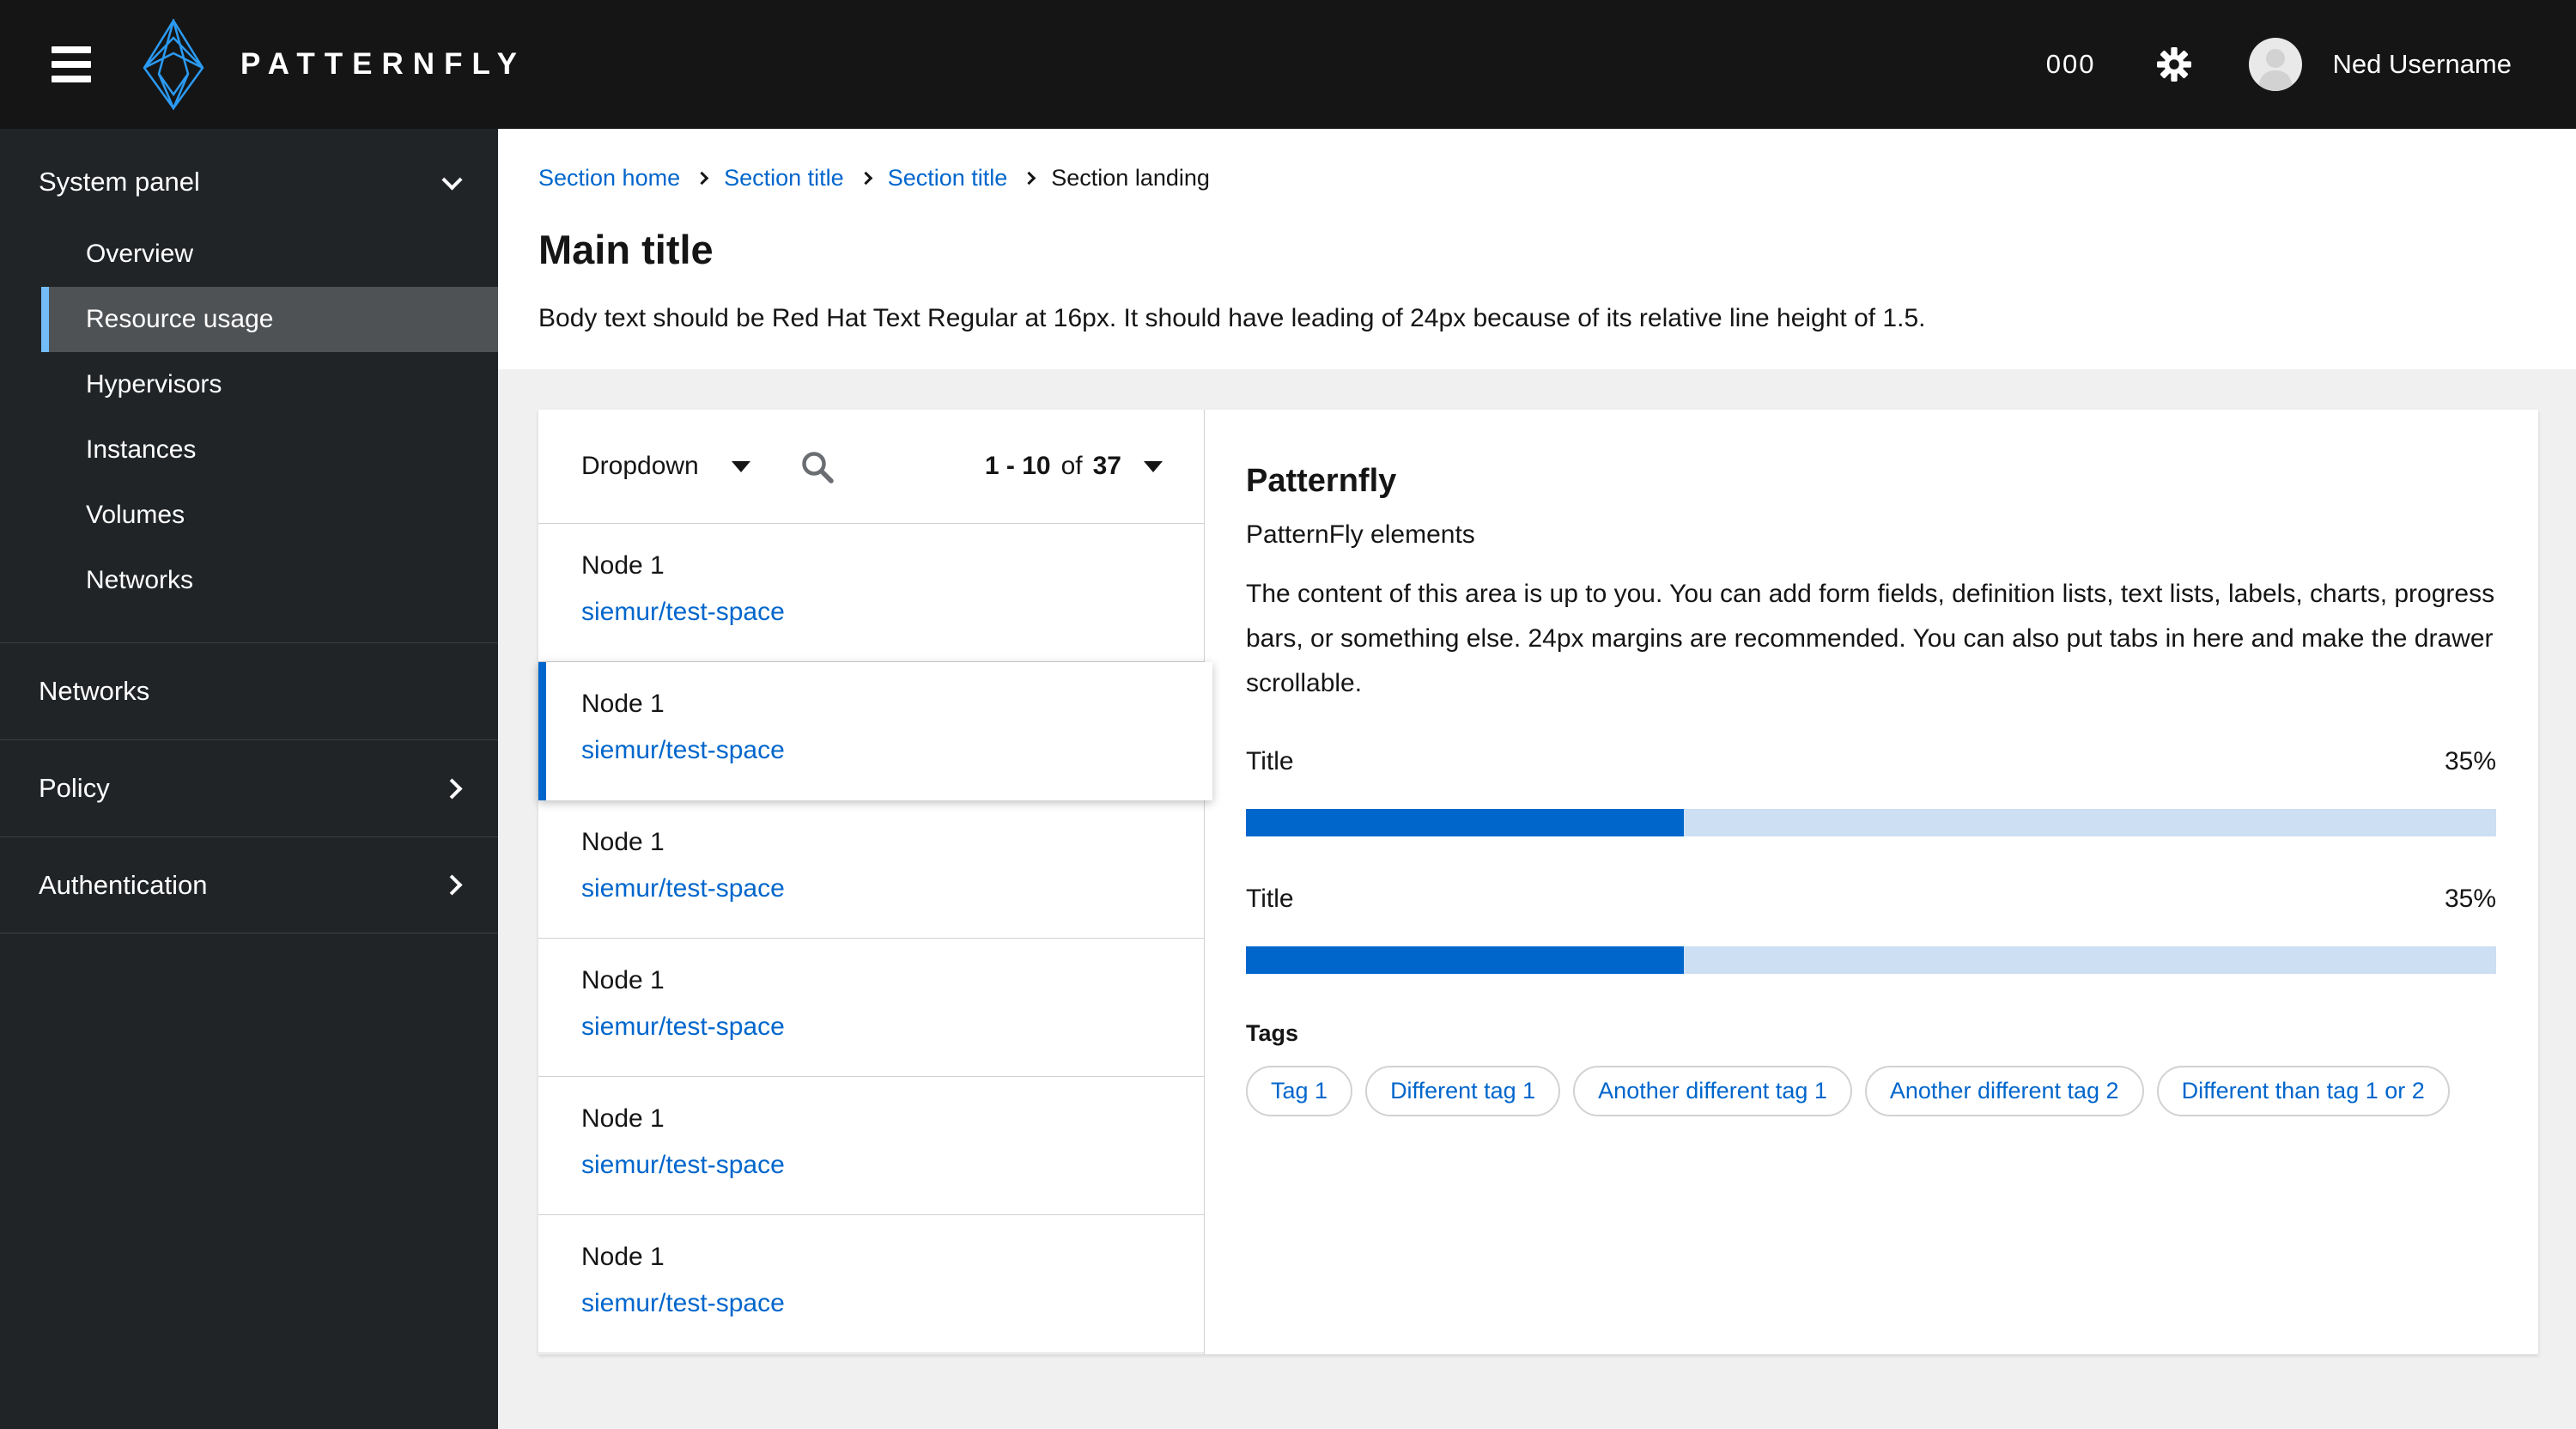 The image size is (2576, 1429). What do you see at coordinates (1017, 466) in the screenshot?
I see `pagination-range: 1 - 10` at bounding box center [1017, 466].